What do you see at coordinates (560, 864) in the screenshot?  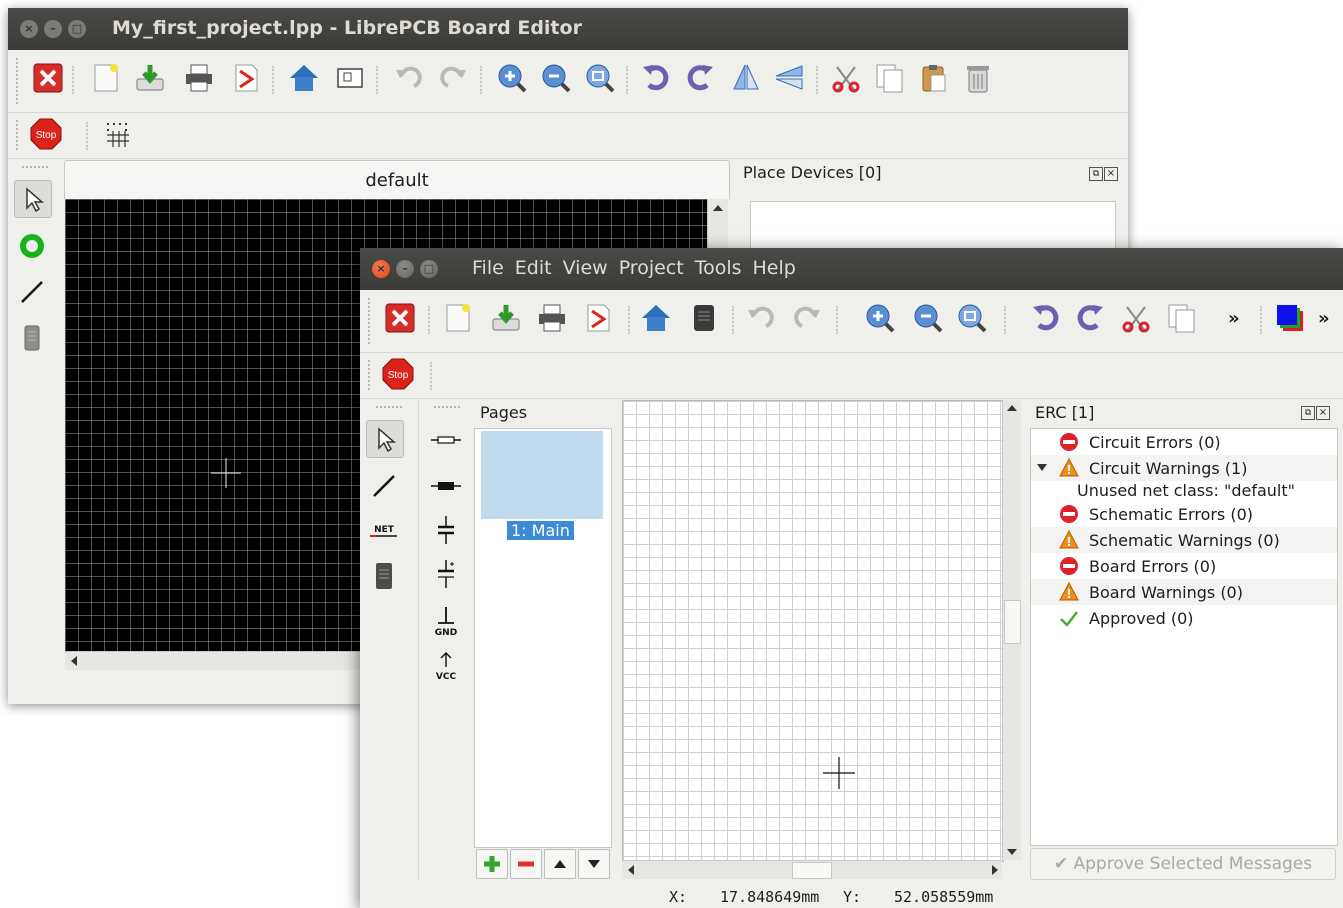 I see `move-page-up-button` at bounding box center [560, 864].